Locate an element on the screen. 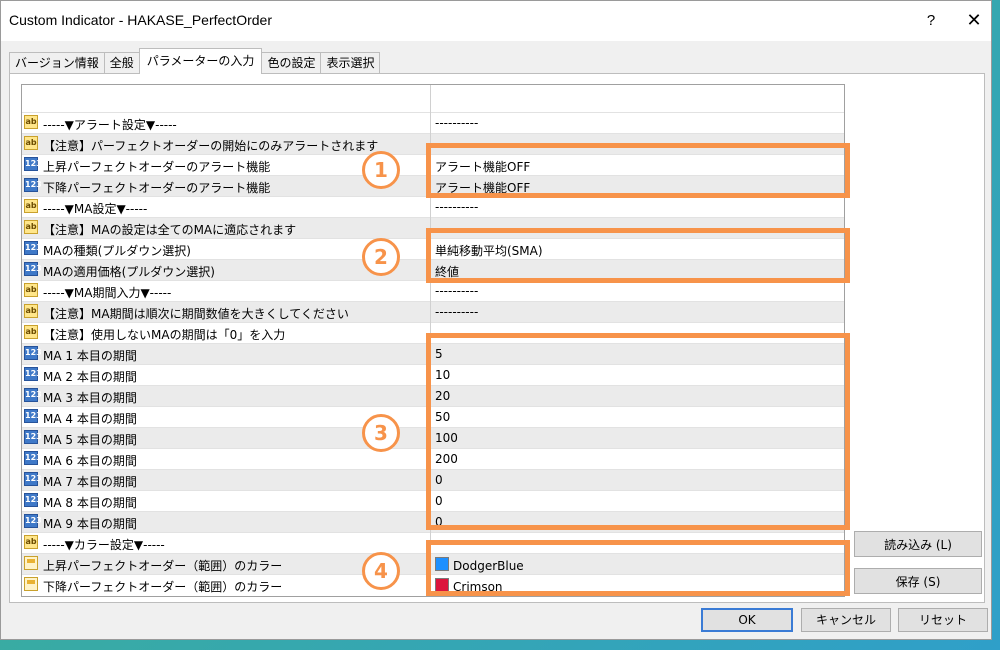 Image resolution: width=1000 pixels, height=650 pixels. parameter-row: ab -----▼MA設定▼----- ---------- is located at coordinates (433, 206).